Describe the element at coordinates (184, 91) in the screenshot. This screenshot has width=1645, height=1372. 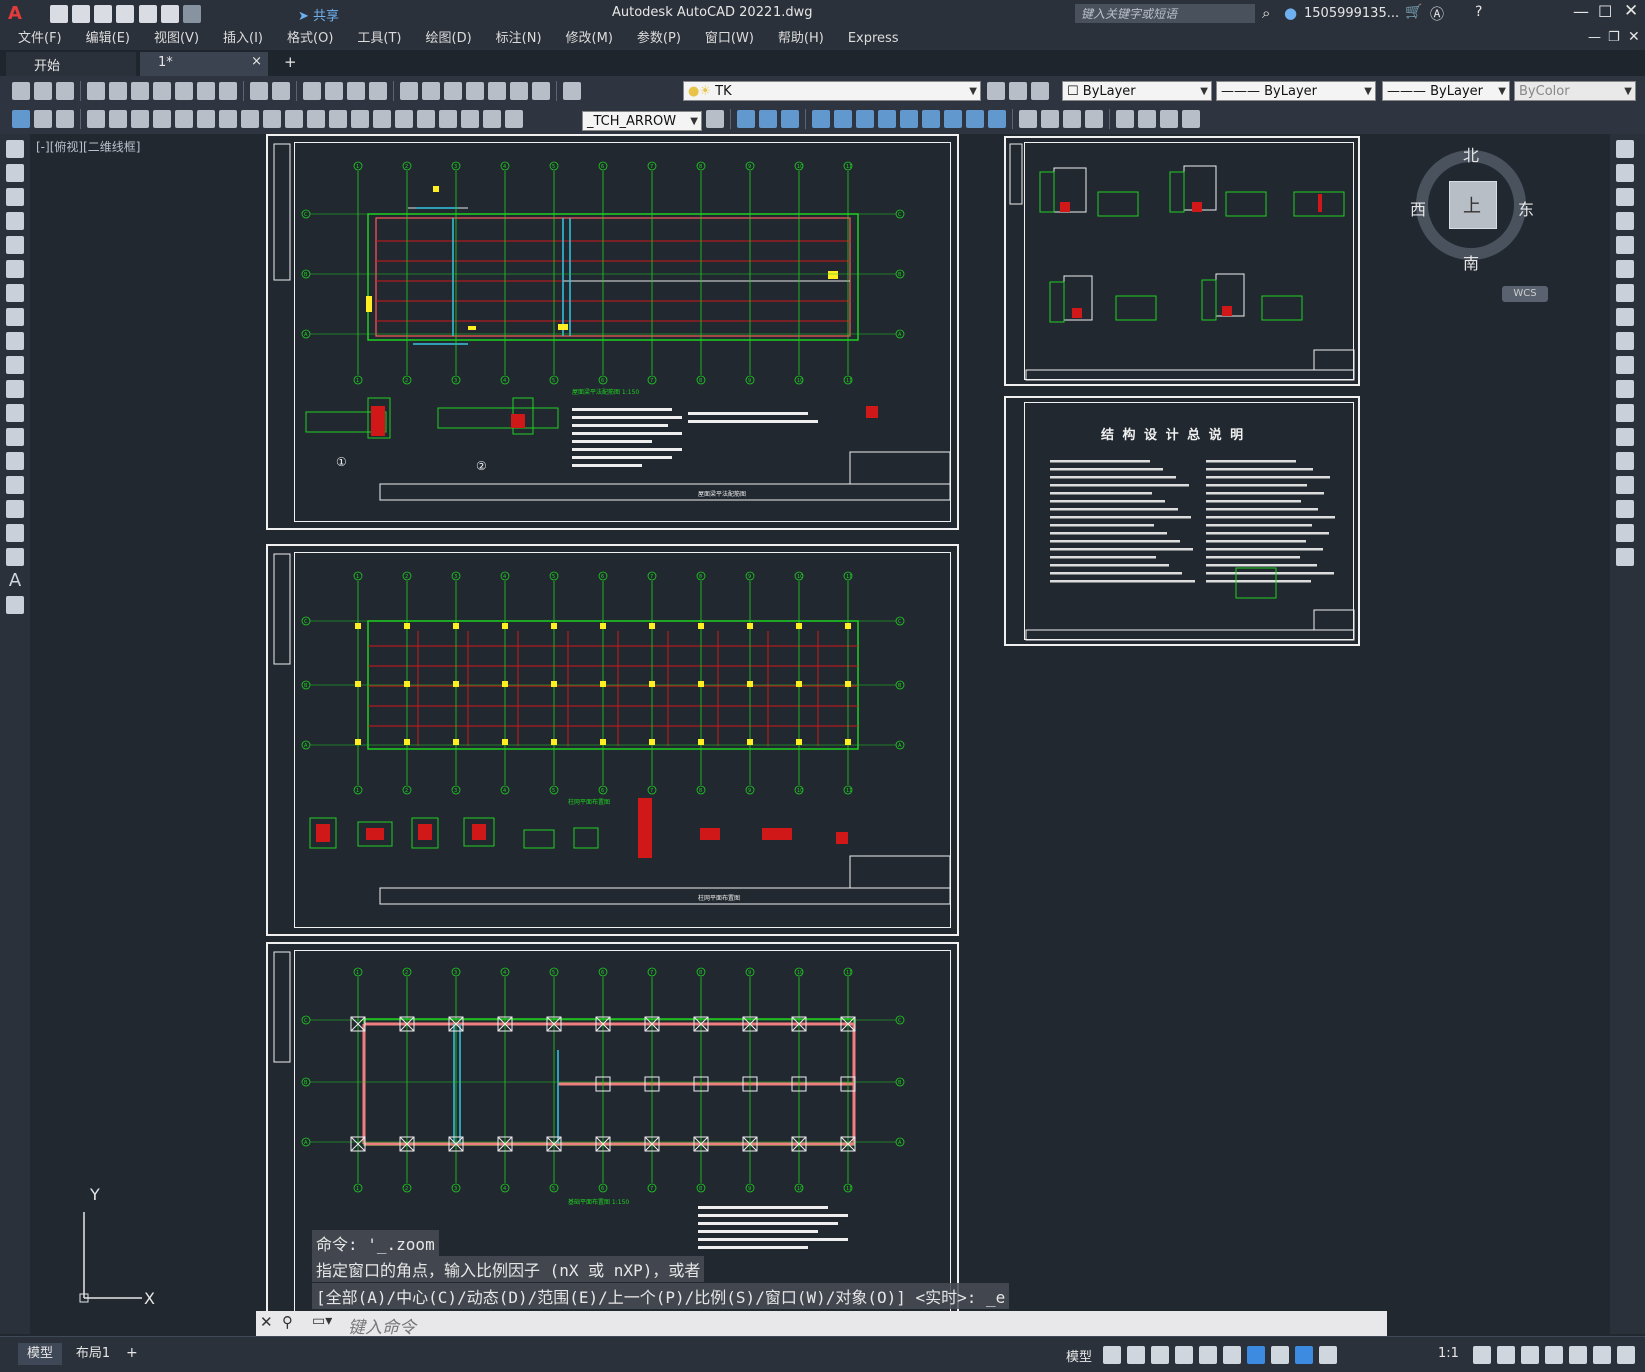
I see `copy-icon` at that location.